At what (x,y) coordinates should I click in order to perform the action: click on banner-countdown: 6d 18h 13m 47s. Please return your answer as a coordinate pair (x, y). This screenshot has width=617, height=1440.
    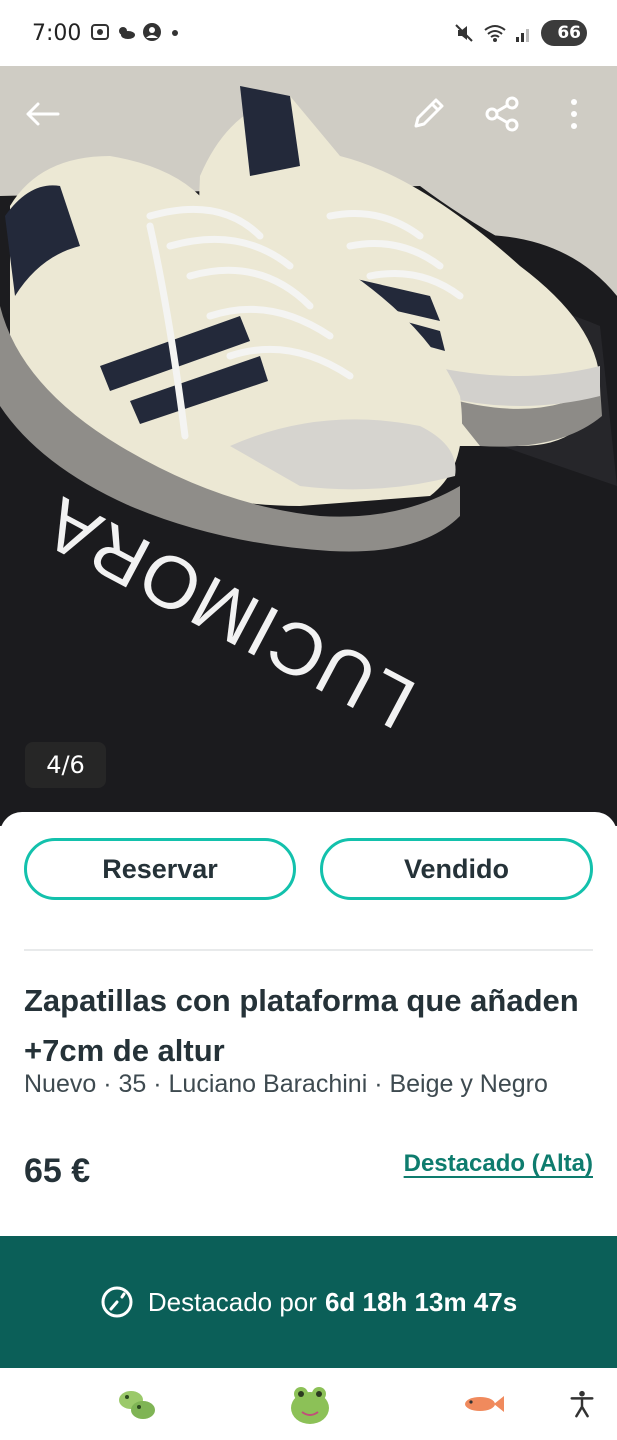
    Looking at the image, I should click on (421, 1301).